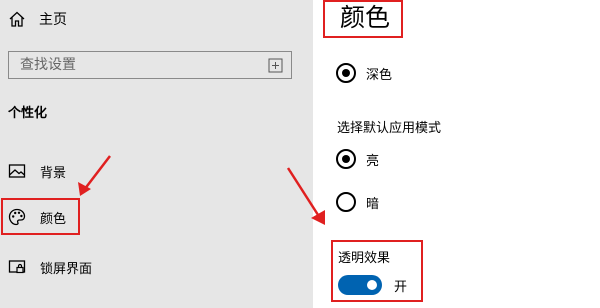  I want to click on sidebar-item-lock-screen: 锁屏界面, so click(50, 267).